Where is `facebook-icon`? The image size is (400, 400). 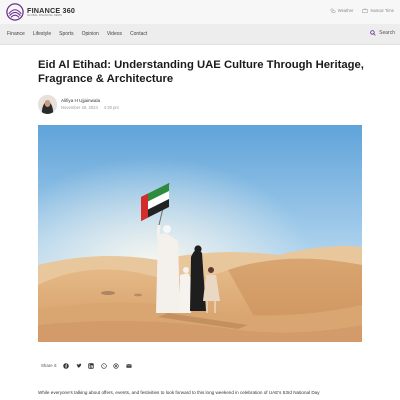
facebook-icon is located at coordinates (66, 365).